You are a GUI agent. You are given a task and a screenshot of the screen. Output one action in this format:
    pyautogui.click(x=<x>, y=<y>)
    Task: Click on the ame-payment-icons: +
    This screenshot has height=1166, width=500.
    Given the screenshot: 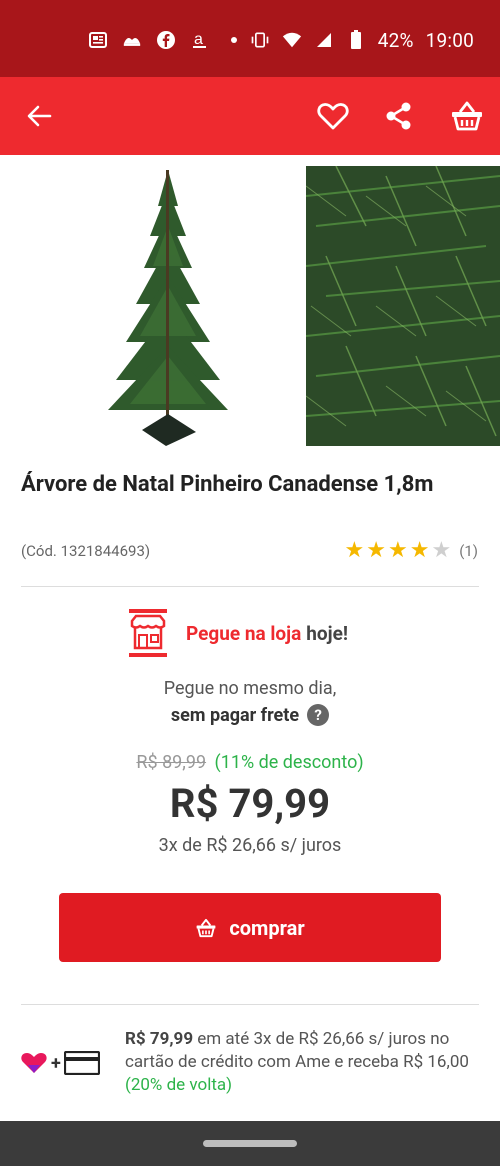 What is the action you would take?
    pyautogui.click(x=60, y=1063)
    